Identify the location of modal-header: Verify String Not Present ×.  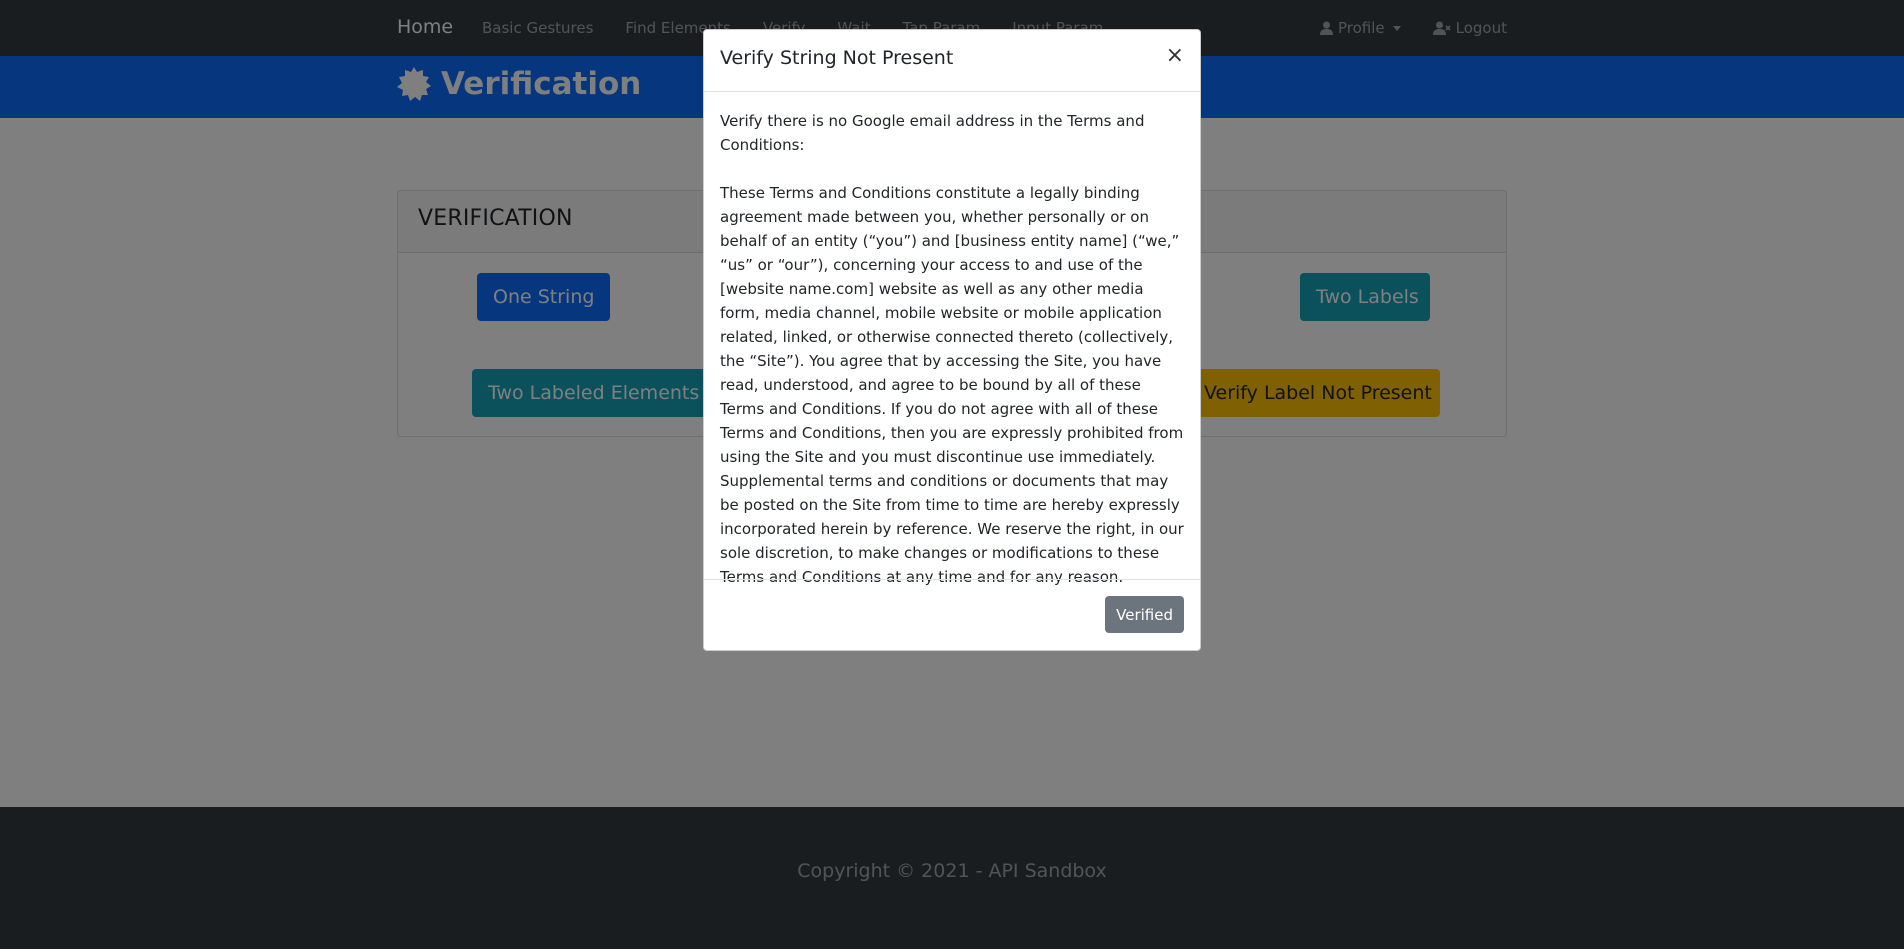
(952, 61).